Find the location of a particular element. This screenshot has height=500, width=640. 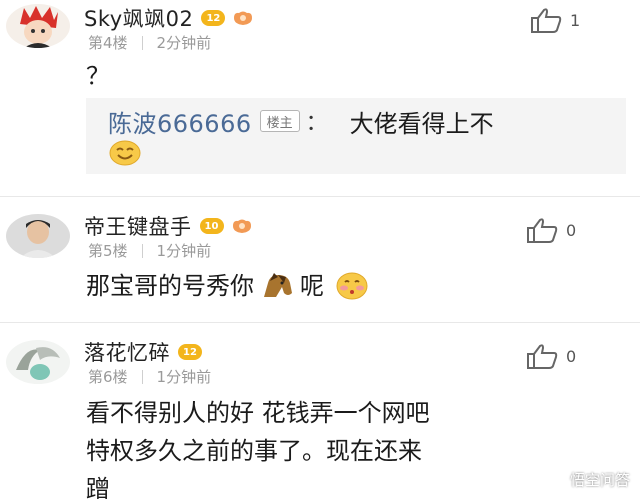

comment-text-line: 蹭 is located at coordinates (98, 487).